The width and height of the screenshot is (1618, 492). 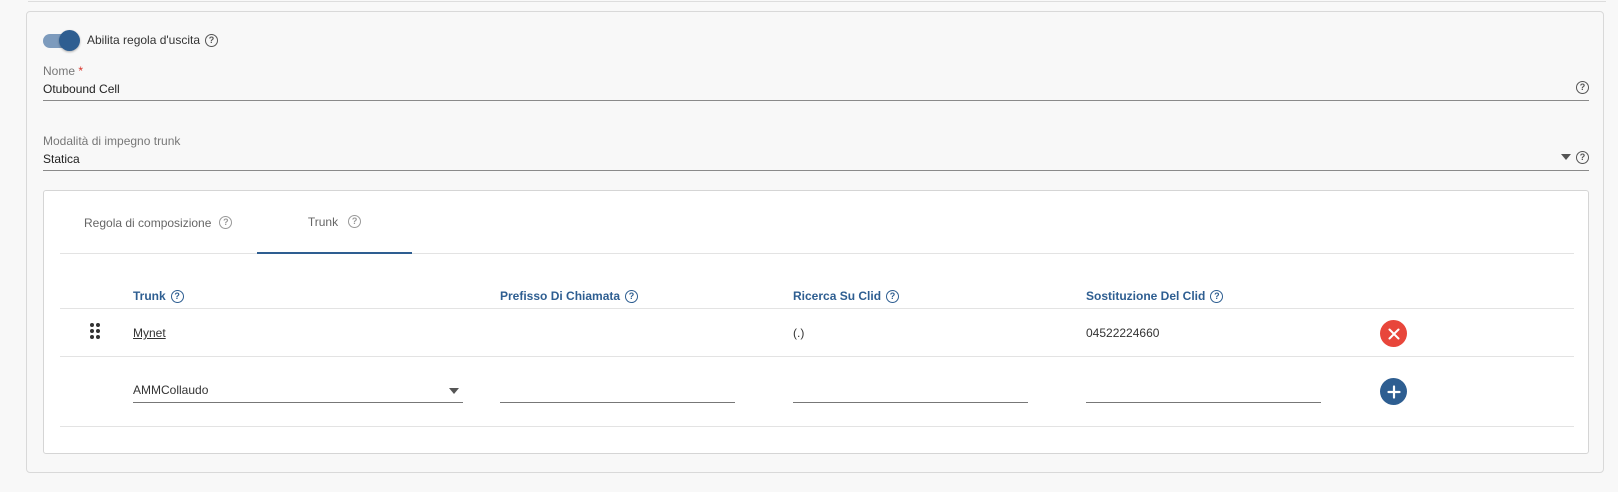 I want to click on tab-trunk-label: Trunk, so click(x=323, y=221).